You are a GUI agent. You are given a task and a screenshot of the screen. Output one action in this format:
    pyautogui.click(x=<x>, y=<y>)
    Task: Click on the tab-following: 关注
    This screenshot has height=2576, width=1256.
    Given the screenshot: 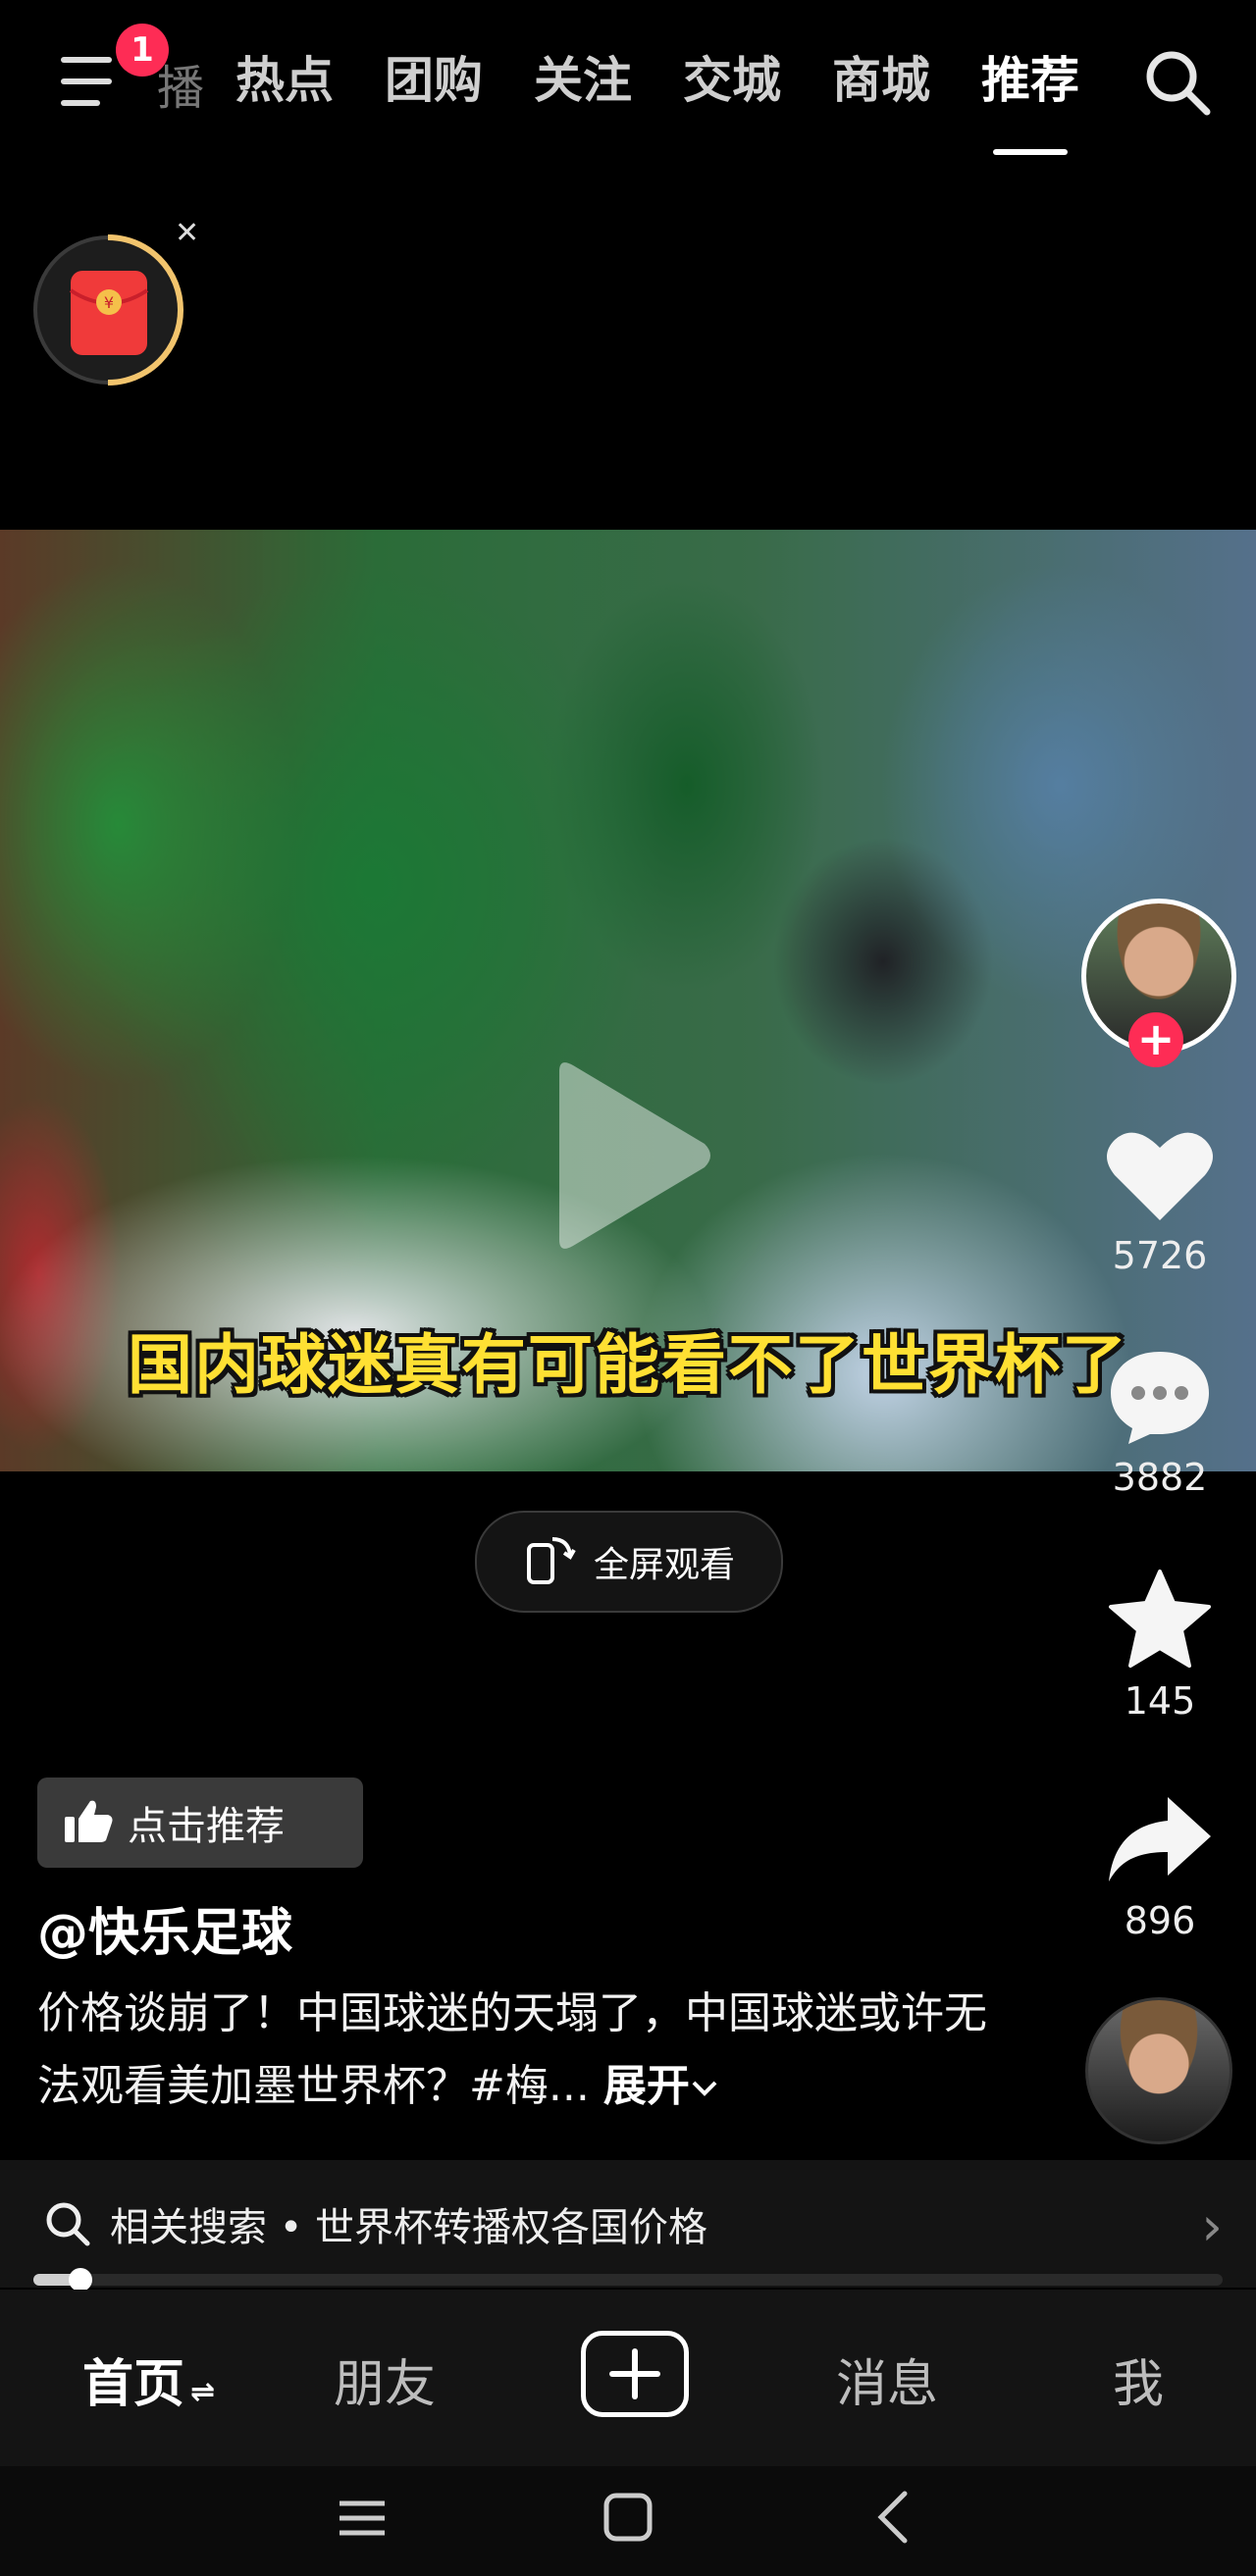 What is the action you would take?
    pyautogui.click(x=583, y=76)
    